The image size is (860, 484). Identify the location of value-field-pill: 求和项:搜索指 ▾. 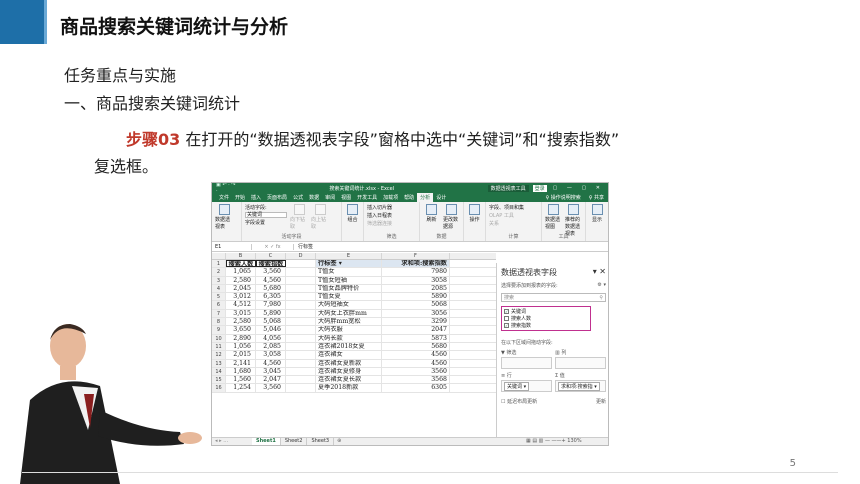
(579, 386).